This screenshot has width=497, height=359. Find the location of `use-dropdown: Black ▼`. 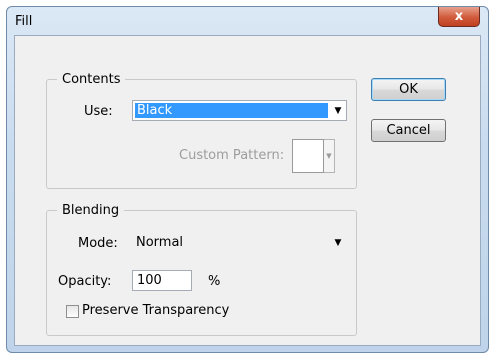

use-dropdown: Black ▼ is located at coordinates (239, 110).